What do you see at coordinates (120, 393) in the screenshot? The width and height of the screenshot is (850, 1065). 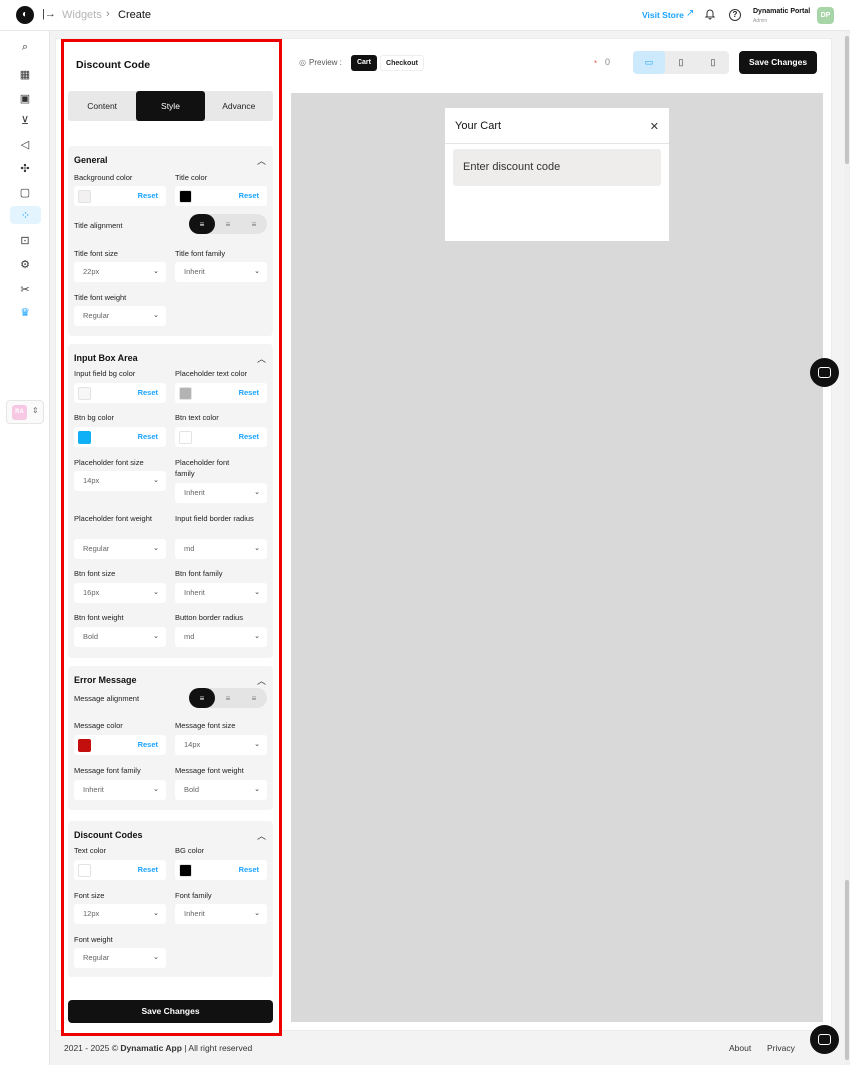 I see `input-bg-field: Reset` at bounding box center [120, 393].